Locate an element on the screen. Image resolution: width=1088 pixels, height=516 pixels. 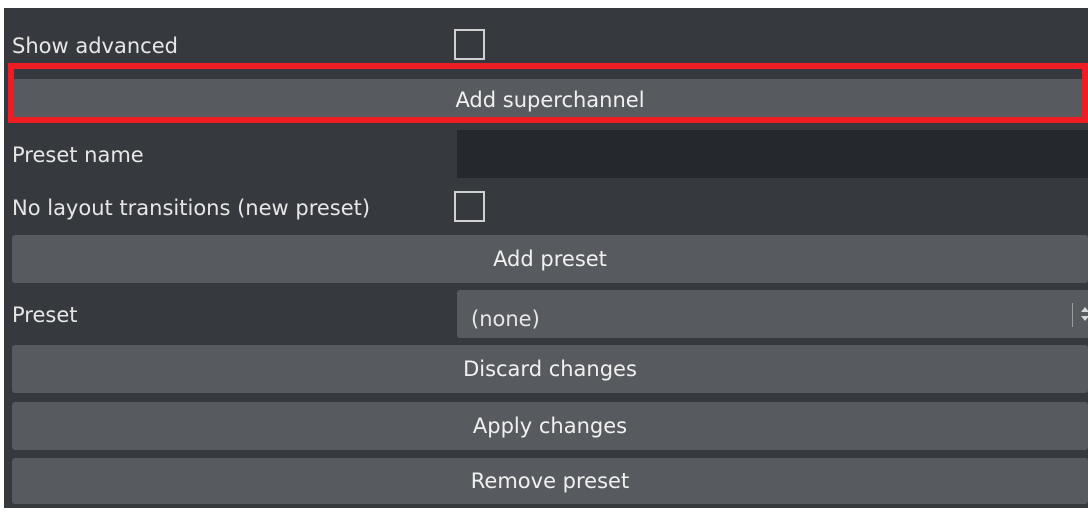
remove-preset-button: Remove preset is located at coordinates (550, 481).